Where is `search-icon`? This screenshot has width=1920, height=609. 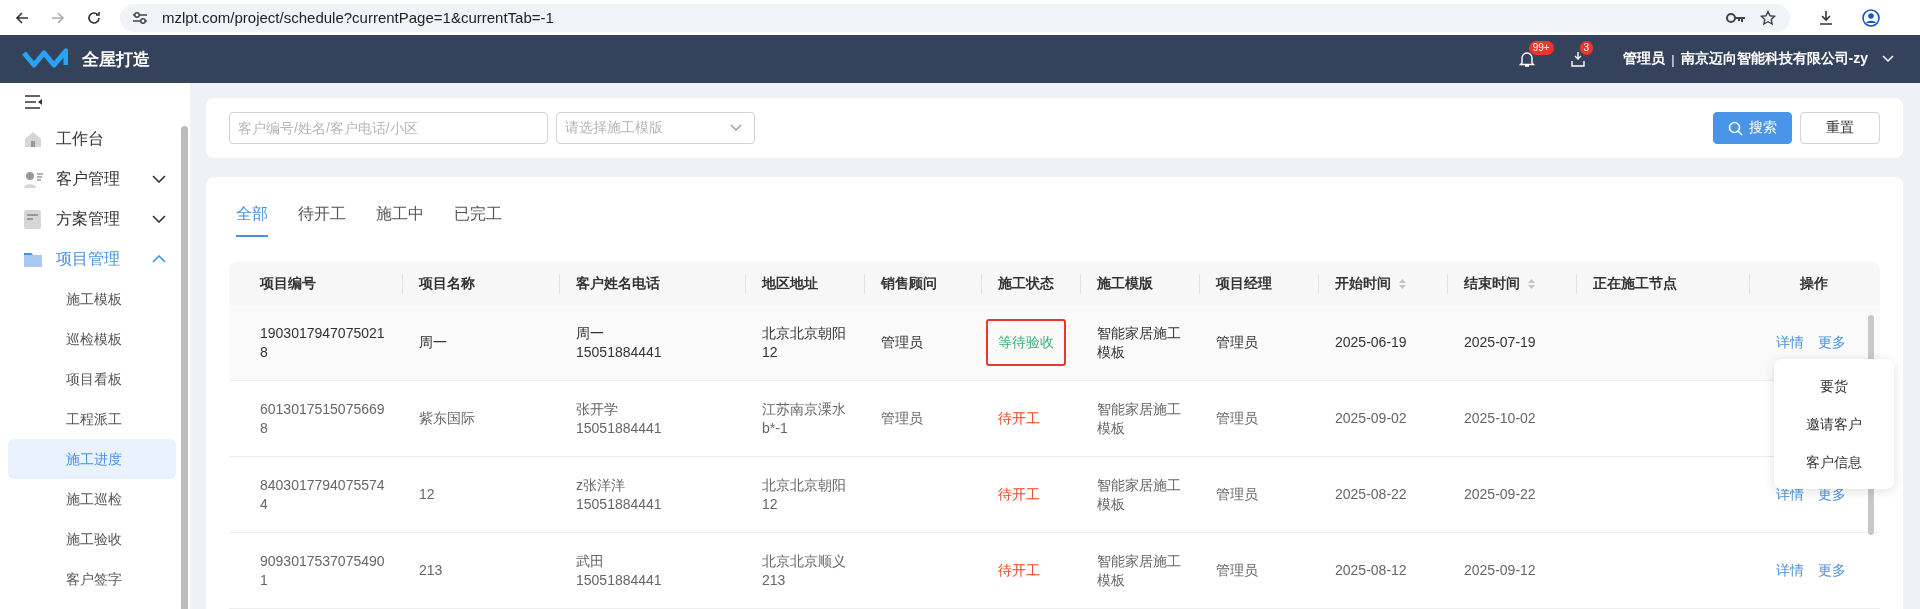
search-icon is located at coordinates (1735, 128).